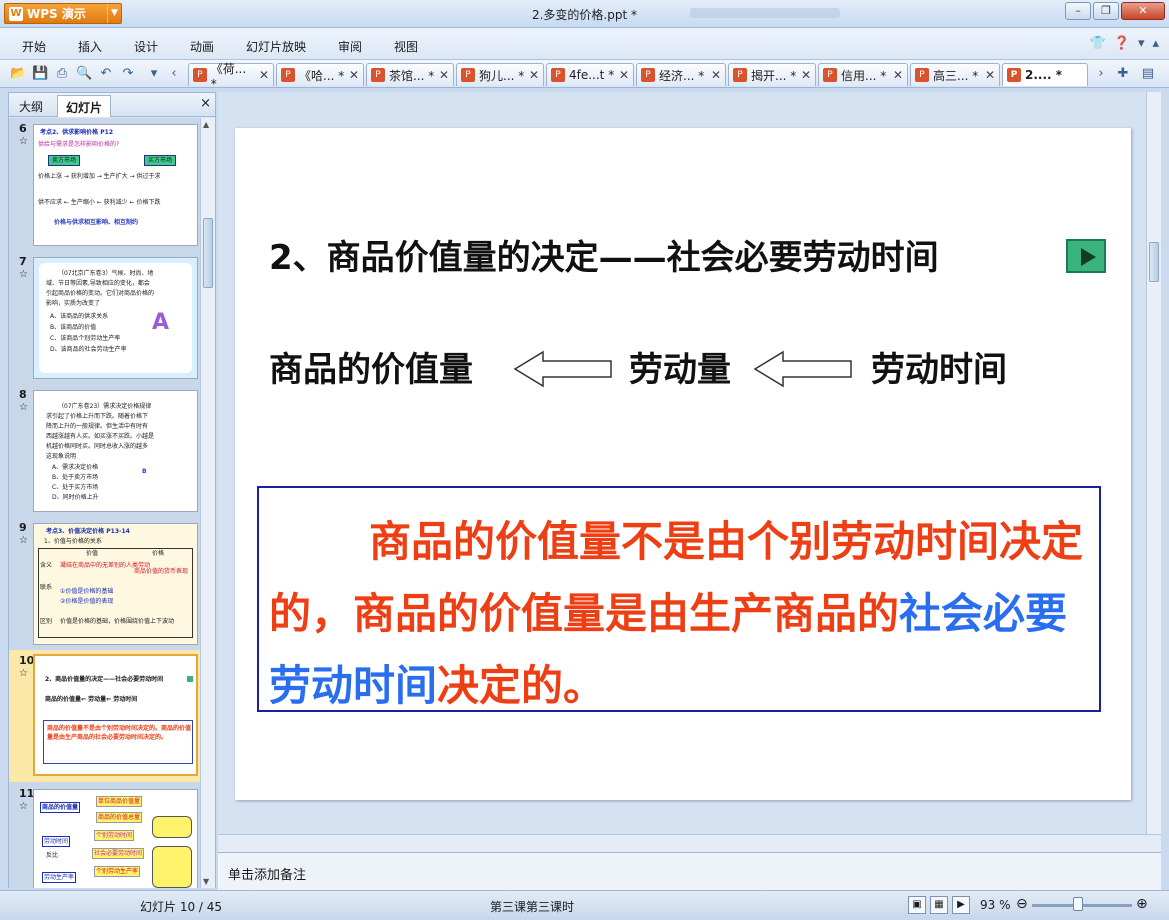  Describe the element at coordinates (128, 74) in the screenshot. I see `redo-icon: ↷` at that location.